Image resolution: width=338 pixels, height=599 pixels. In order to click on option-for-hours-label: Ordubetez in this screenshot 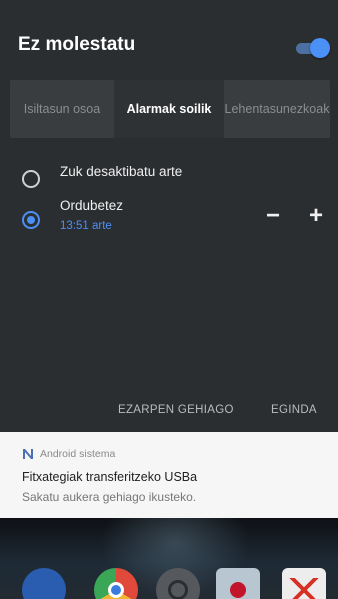, I will do `click(92, 205)`.